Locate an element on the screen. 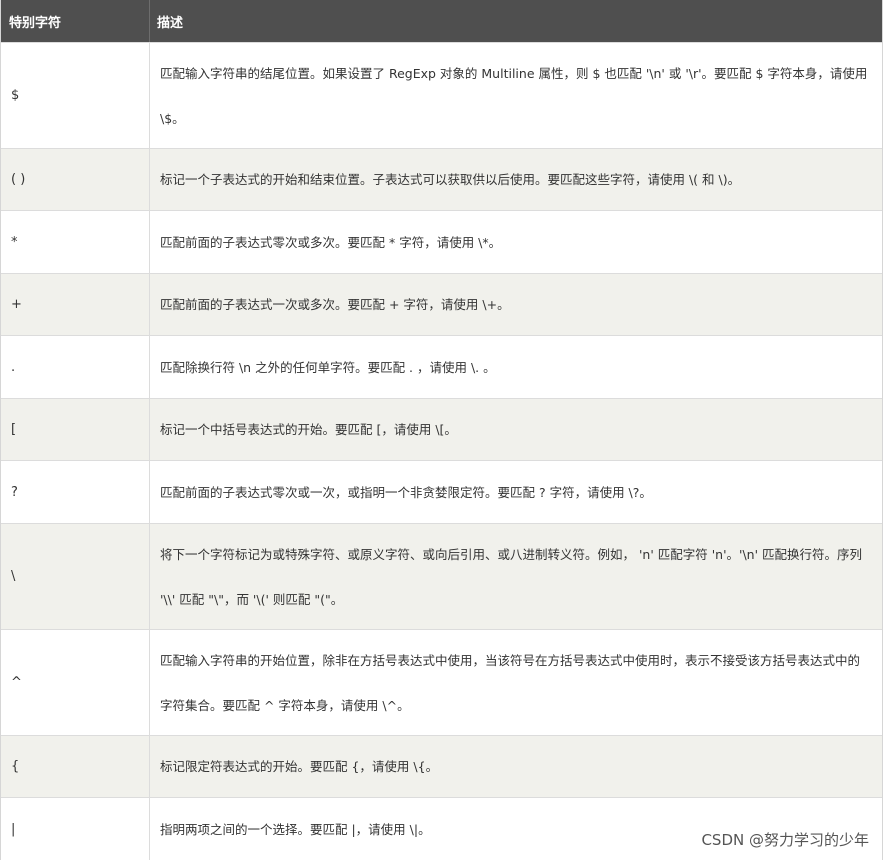  cell-desc: 匹配除换行符 \n 之外的任何单字符。要匹配 . ，请使用 \. 。 is located at coordinates (328, 367).